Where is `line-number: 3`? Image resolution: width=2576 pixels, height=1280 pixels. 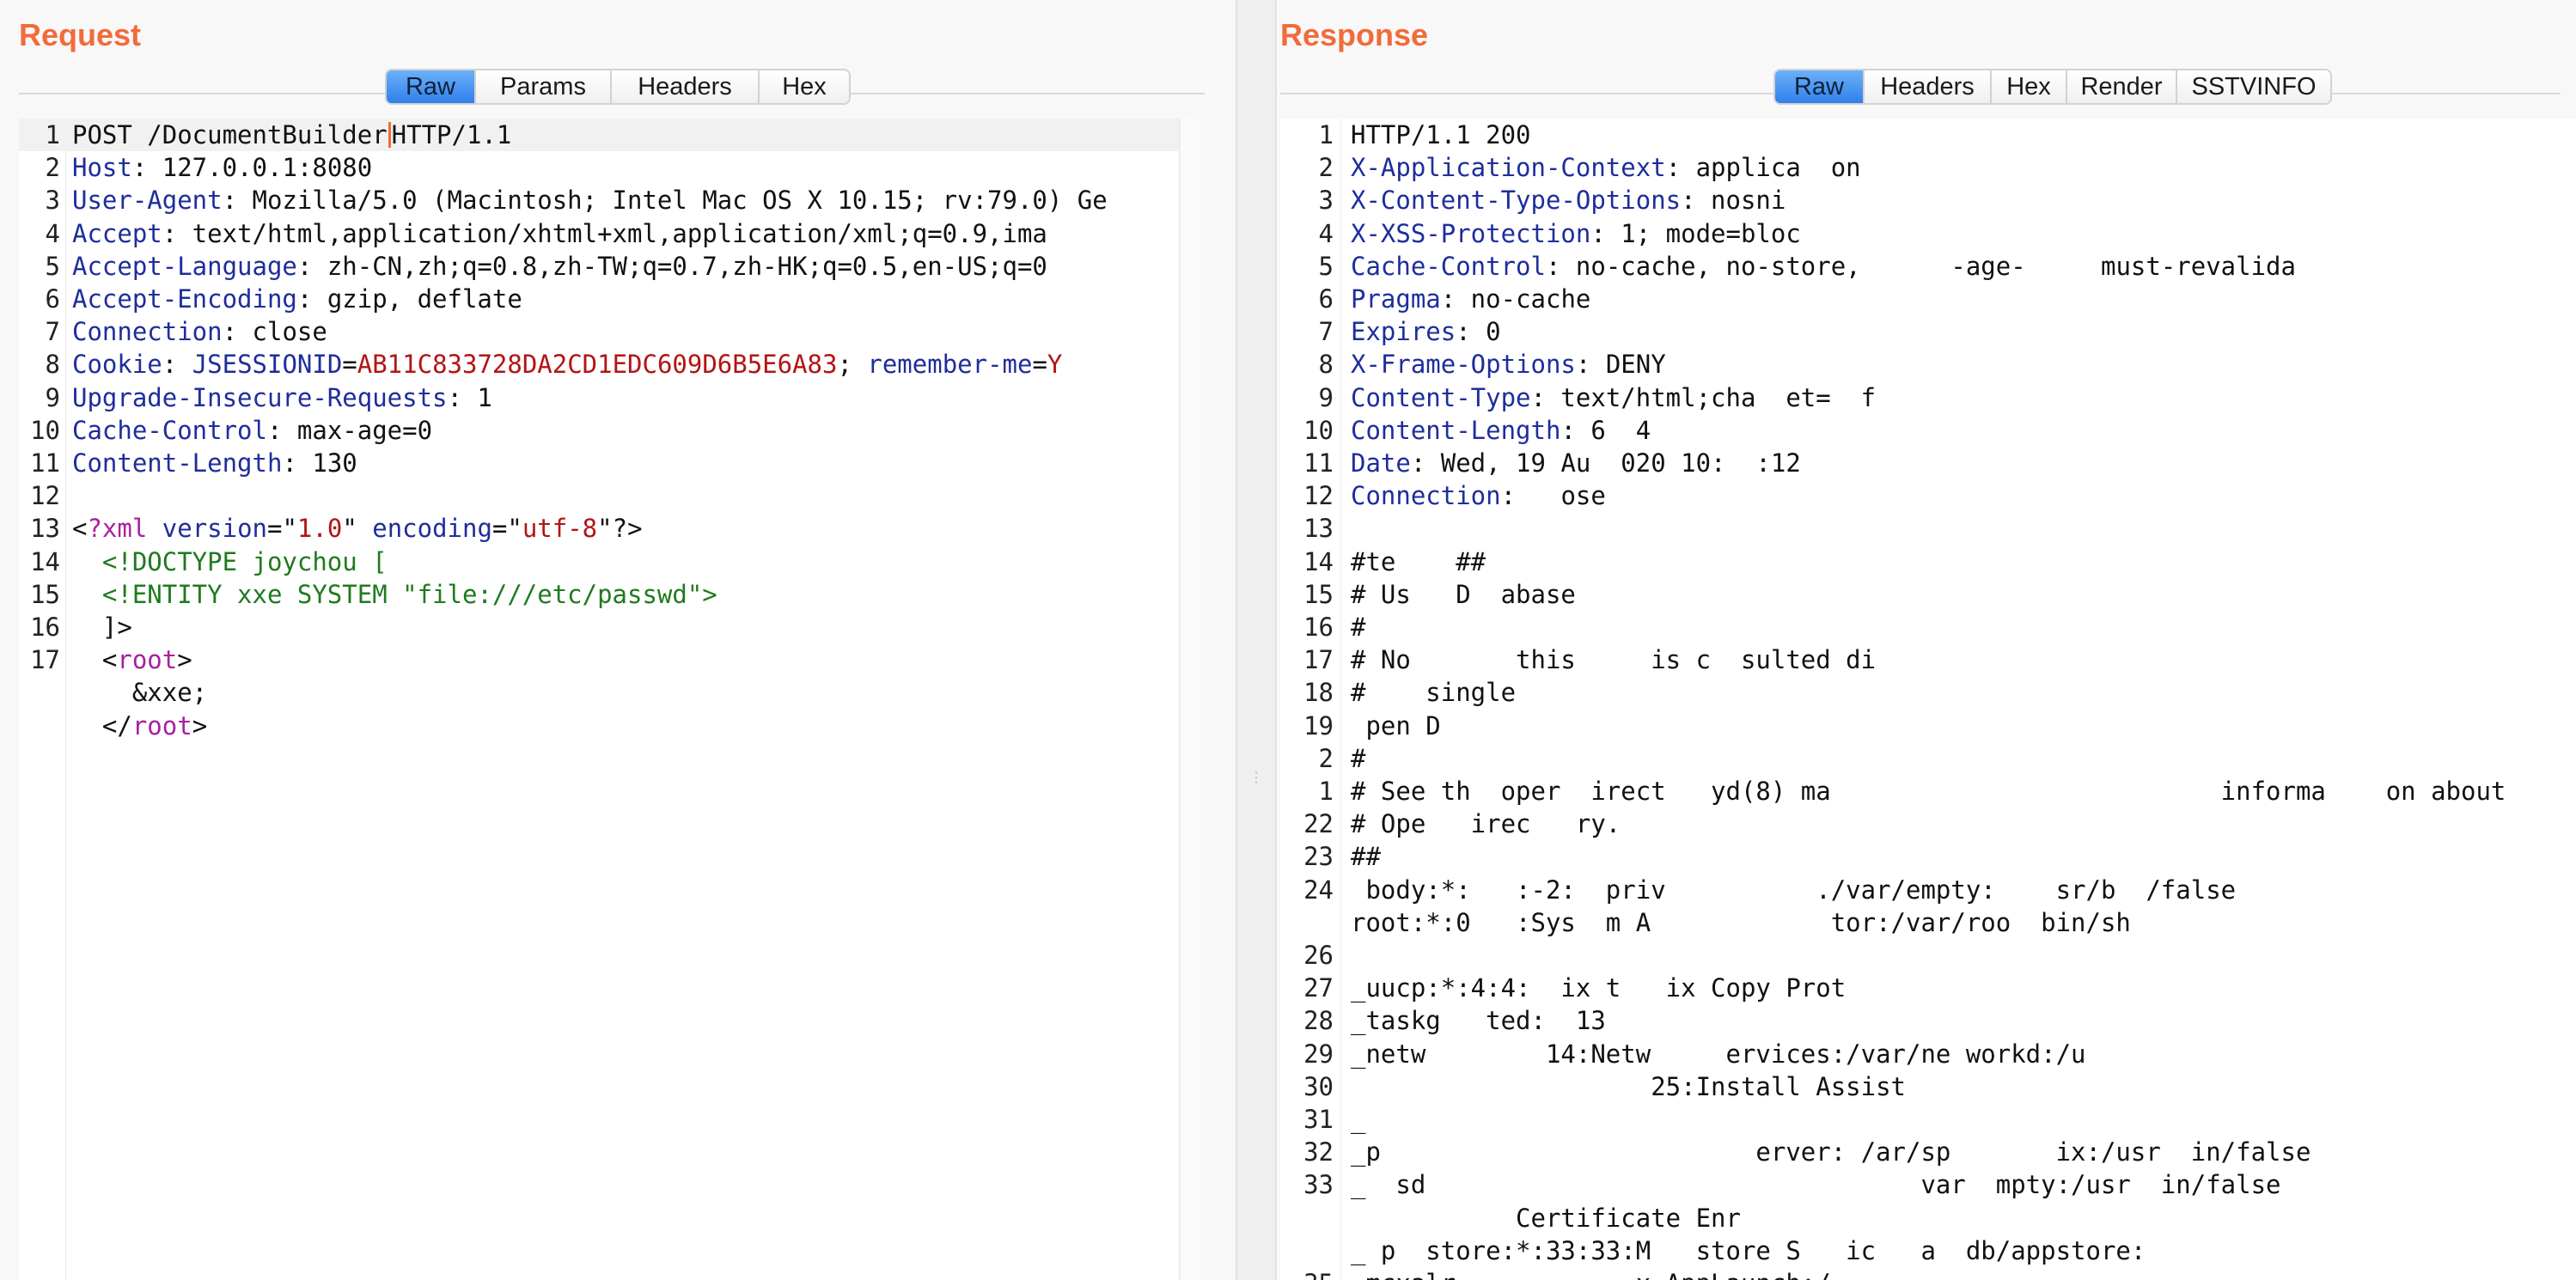
line-number: 3 is located at coordinates (1326, 201).